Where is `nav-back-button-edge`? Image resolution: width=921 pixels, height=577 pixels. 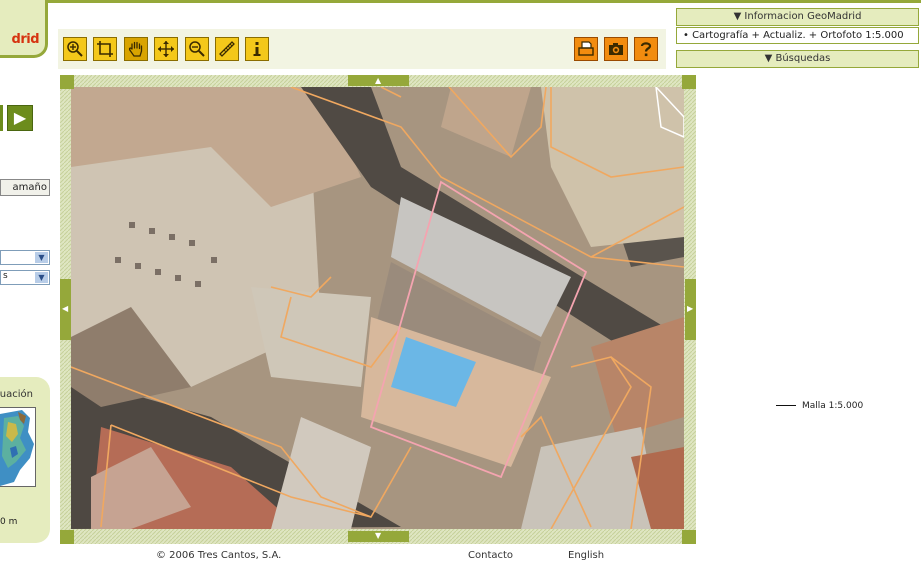
nav-back-button-edge is located at coordinates (1, 118).